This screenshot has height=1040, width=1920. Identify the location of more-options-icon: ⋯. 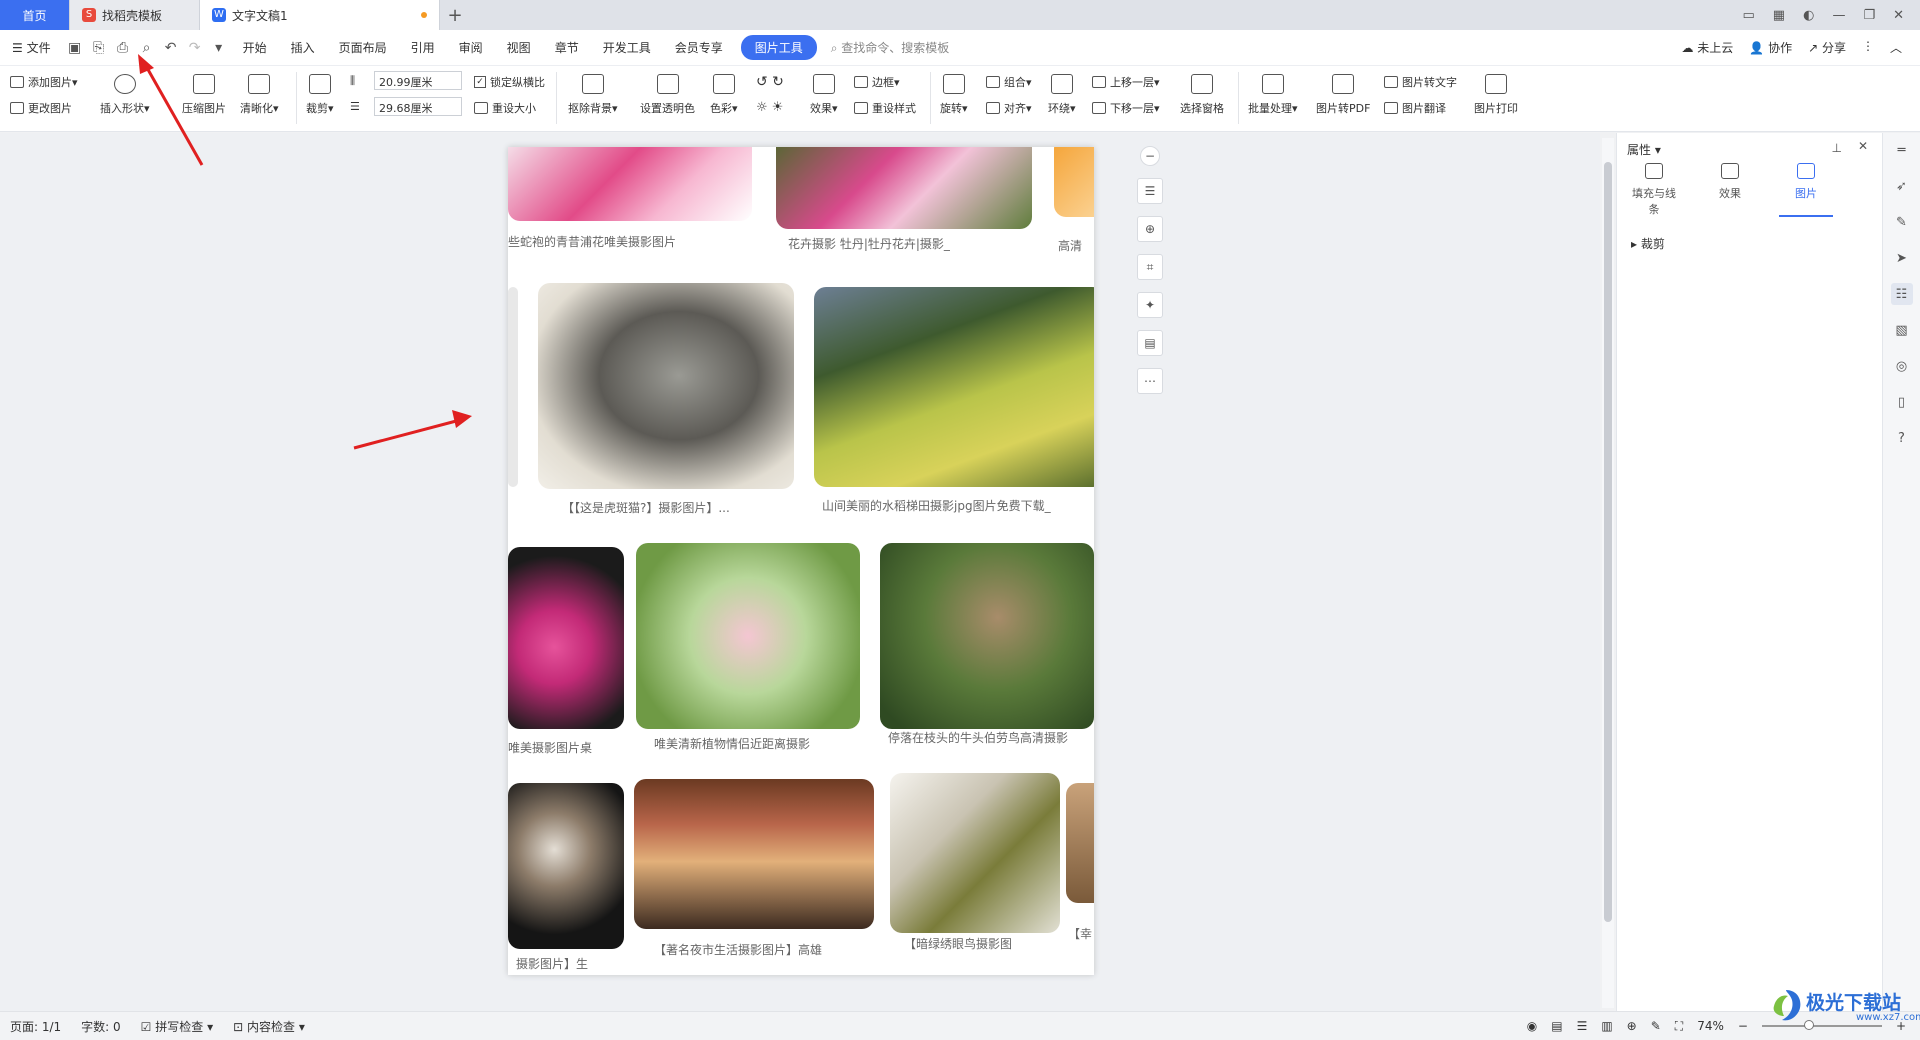
(1150, 381).